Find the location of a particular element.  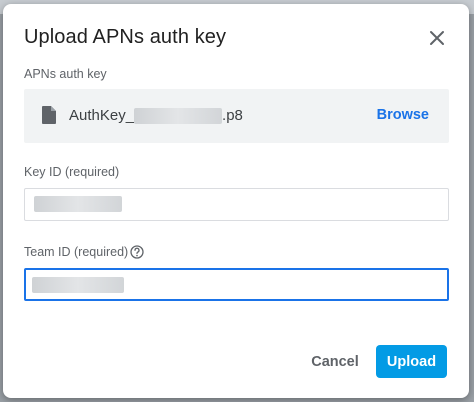

file-name: AuthKey_ .p8 is located at coordinates (156, 115).